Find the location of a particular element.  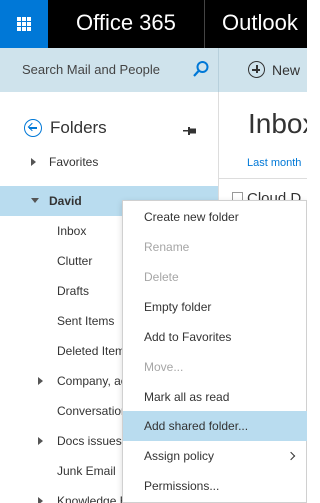

menu-item-label: Delete is located at coordinates (161, 277).